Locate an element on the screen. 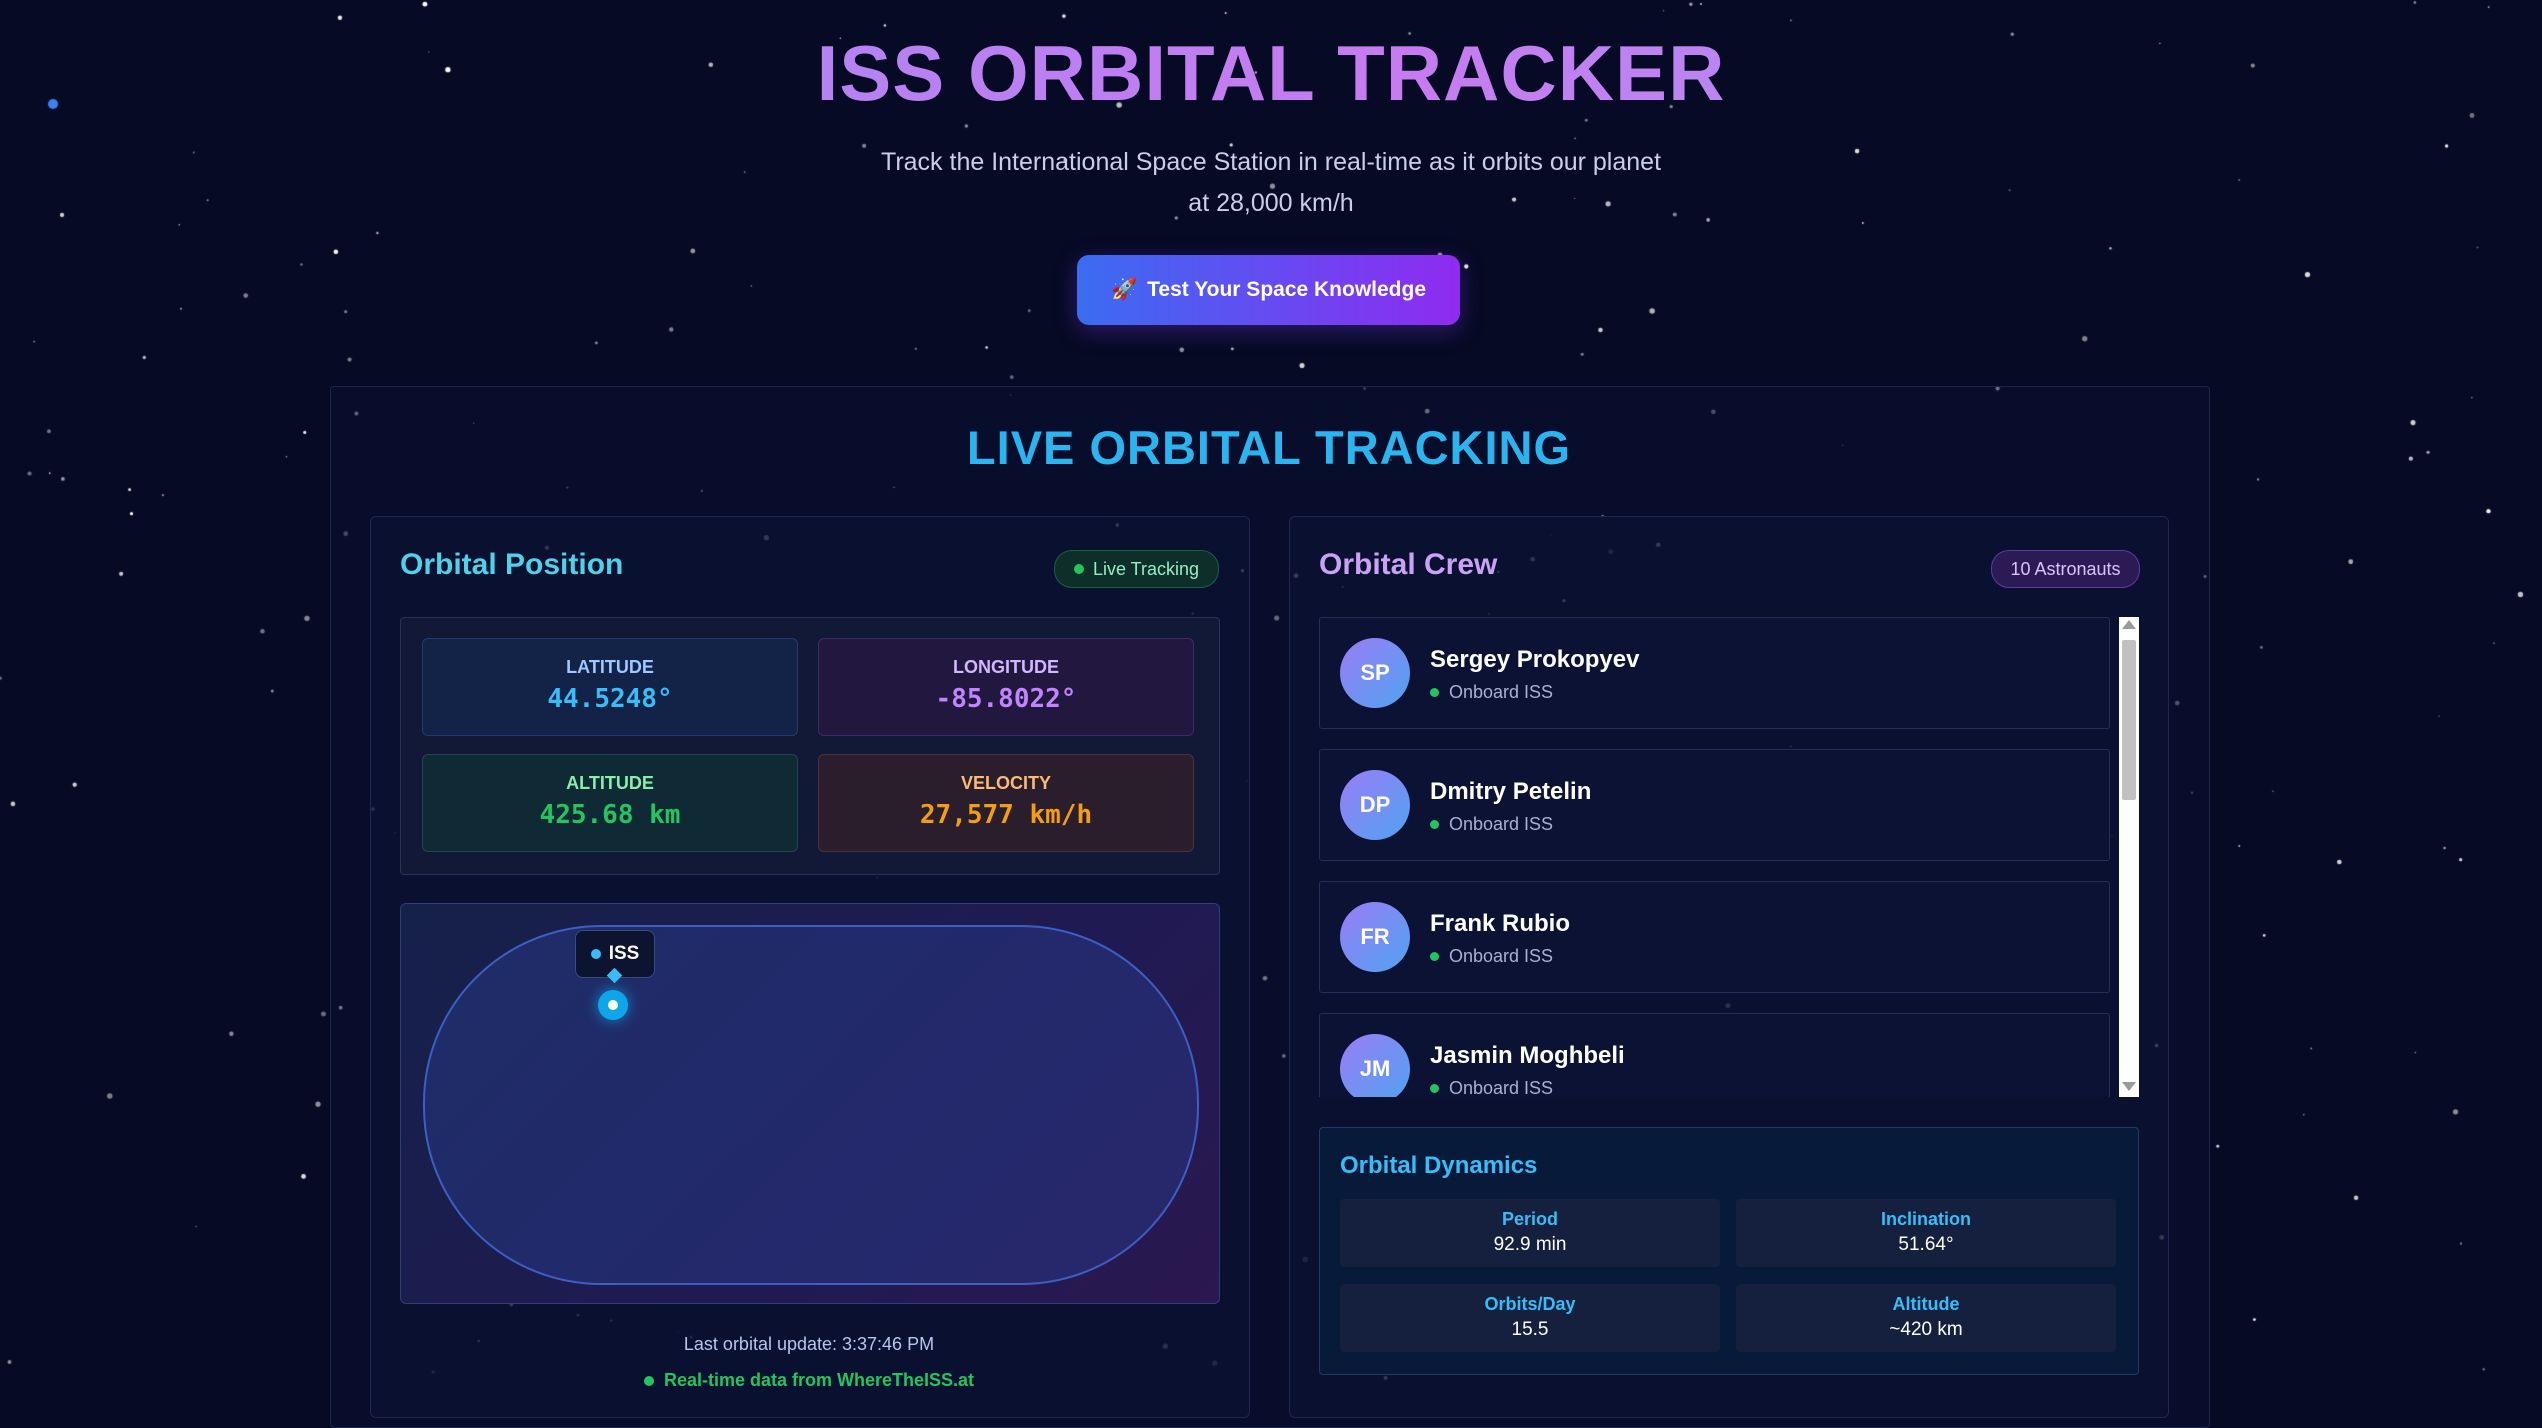 The height and width of the screenshot is (1428, 2542). latitude-cell: LATITUDE 44.5248° is located at coordinates (610, 687).